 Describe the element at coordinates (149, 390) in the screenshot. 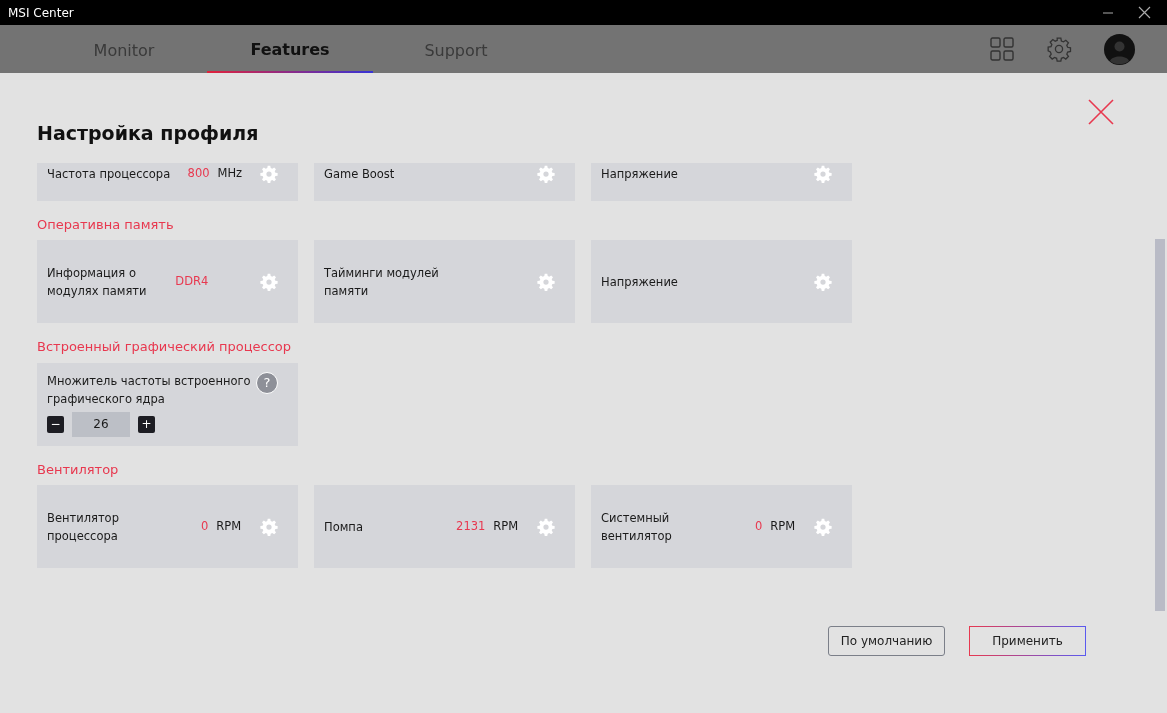

I see `setting-label: Множитель частоты встроенного графического ядра` at that location.